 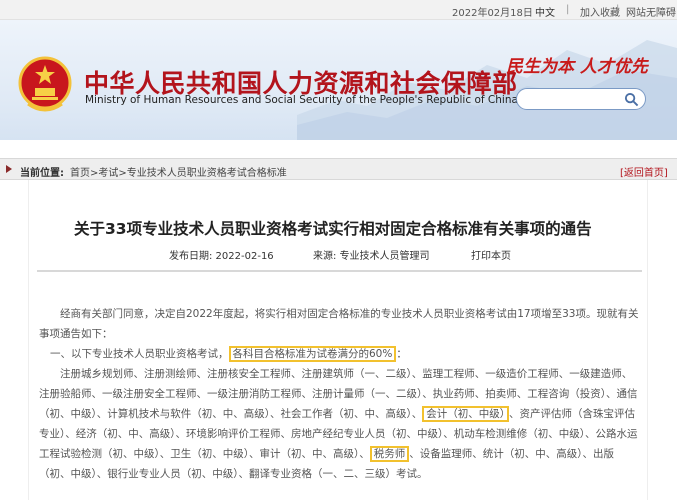 I want to click on accessibility-link: 网站无障碍, so click(x=651, y=11).